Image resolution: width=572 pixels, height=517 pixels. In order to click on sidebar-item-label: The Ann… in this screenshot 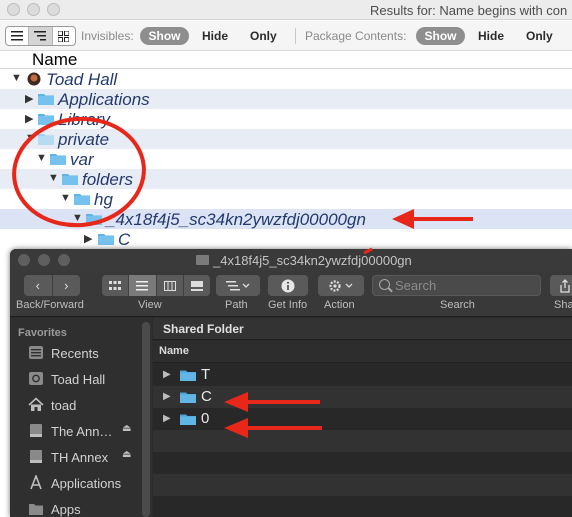, I will do `click(82, 431)`.